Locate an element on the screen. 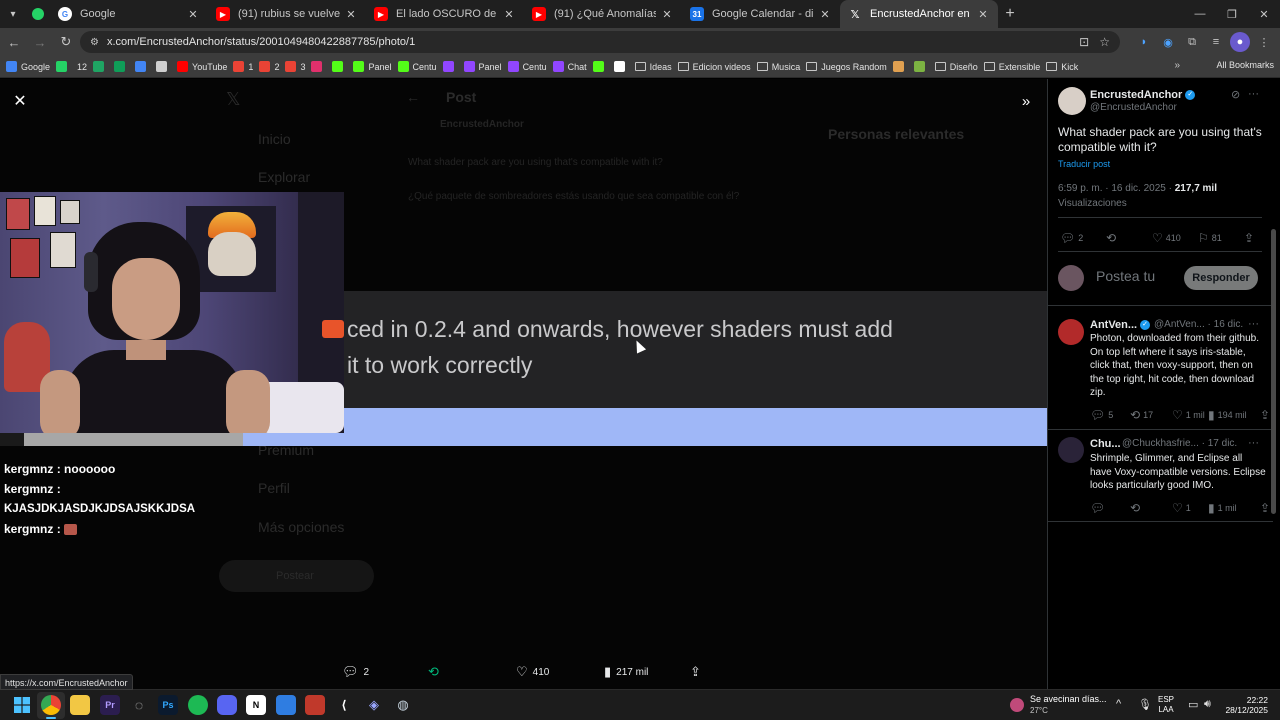 Image resolution: width=1280 pixels, height=720 pixels. back-icon: ← is located at coordinates (14, 42).